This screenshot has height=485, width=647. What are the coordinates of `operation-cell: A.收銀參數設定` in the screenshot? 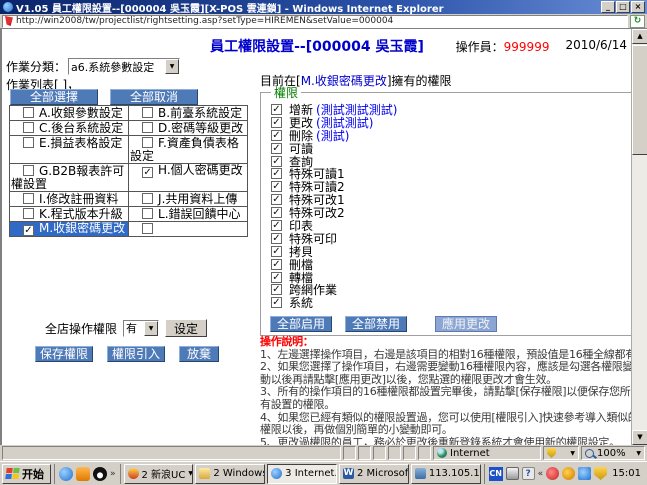 It's located at (69, 113).